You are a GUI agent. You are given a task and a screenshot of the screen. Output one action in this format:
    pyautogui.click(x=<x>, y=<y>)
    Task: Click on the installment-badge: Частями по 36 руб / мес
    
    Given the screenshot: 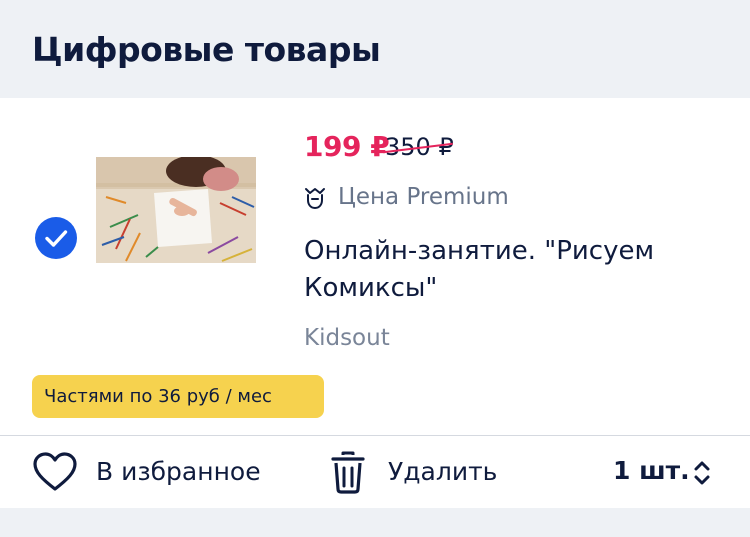 What is the action you would take?
    pyautogui.click(x=178, y=396)
    